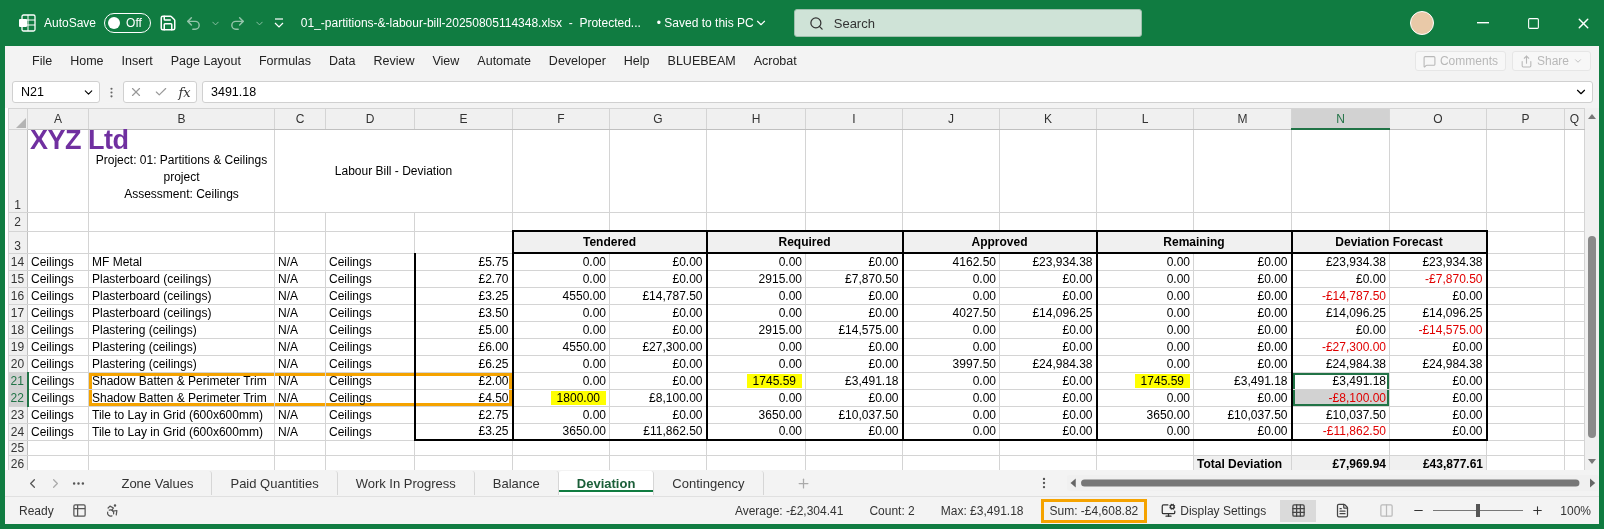 The width and height of the screenshot is (1604, 529). I want to click on column-header: A, so click(58, 118).